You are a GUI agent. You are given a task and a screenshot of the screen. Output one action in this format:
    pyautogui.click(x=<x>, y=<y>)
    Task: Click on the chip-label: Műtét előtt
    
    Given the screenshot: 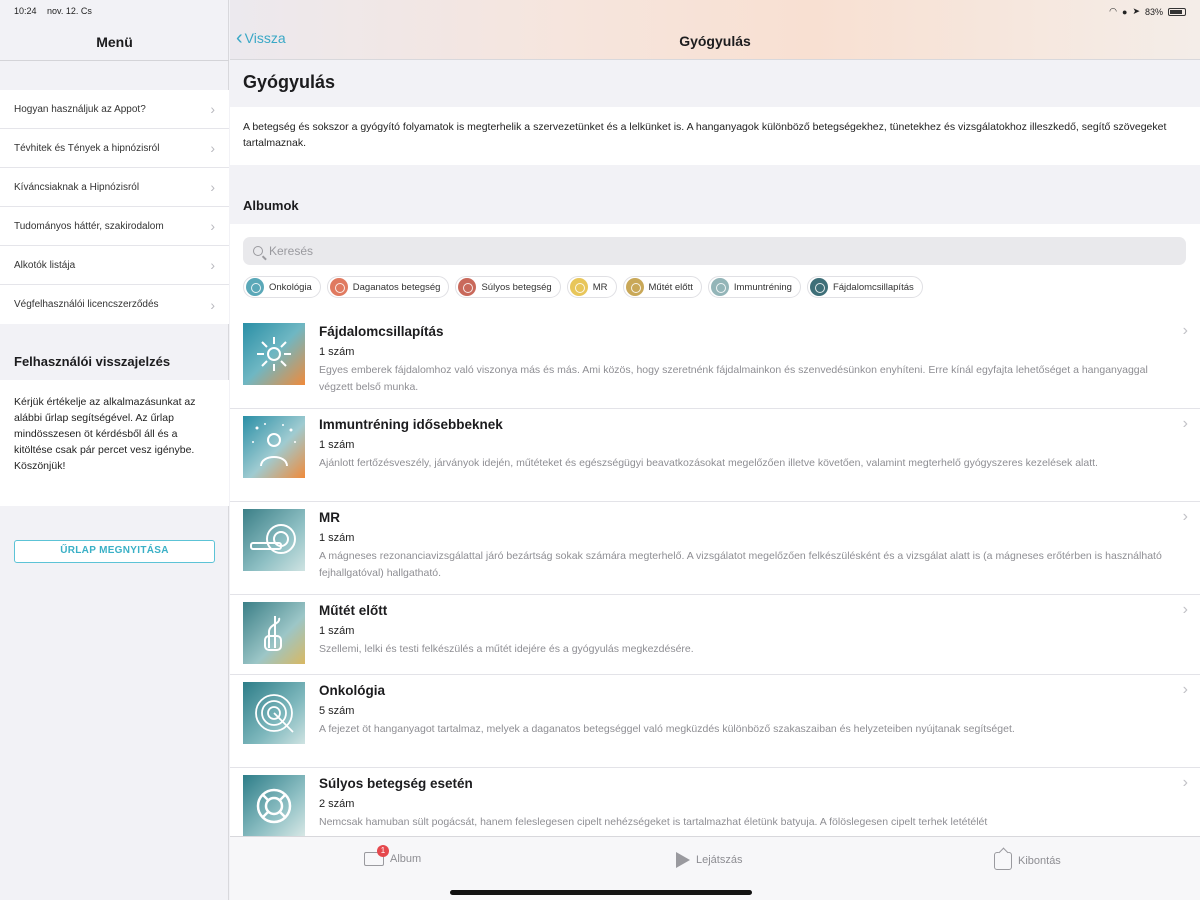 What is the action you would take?
    pyautogui.click(x=670, y=287)
    